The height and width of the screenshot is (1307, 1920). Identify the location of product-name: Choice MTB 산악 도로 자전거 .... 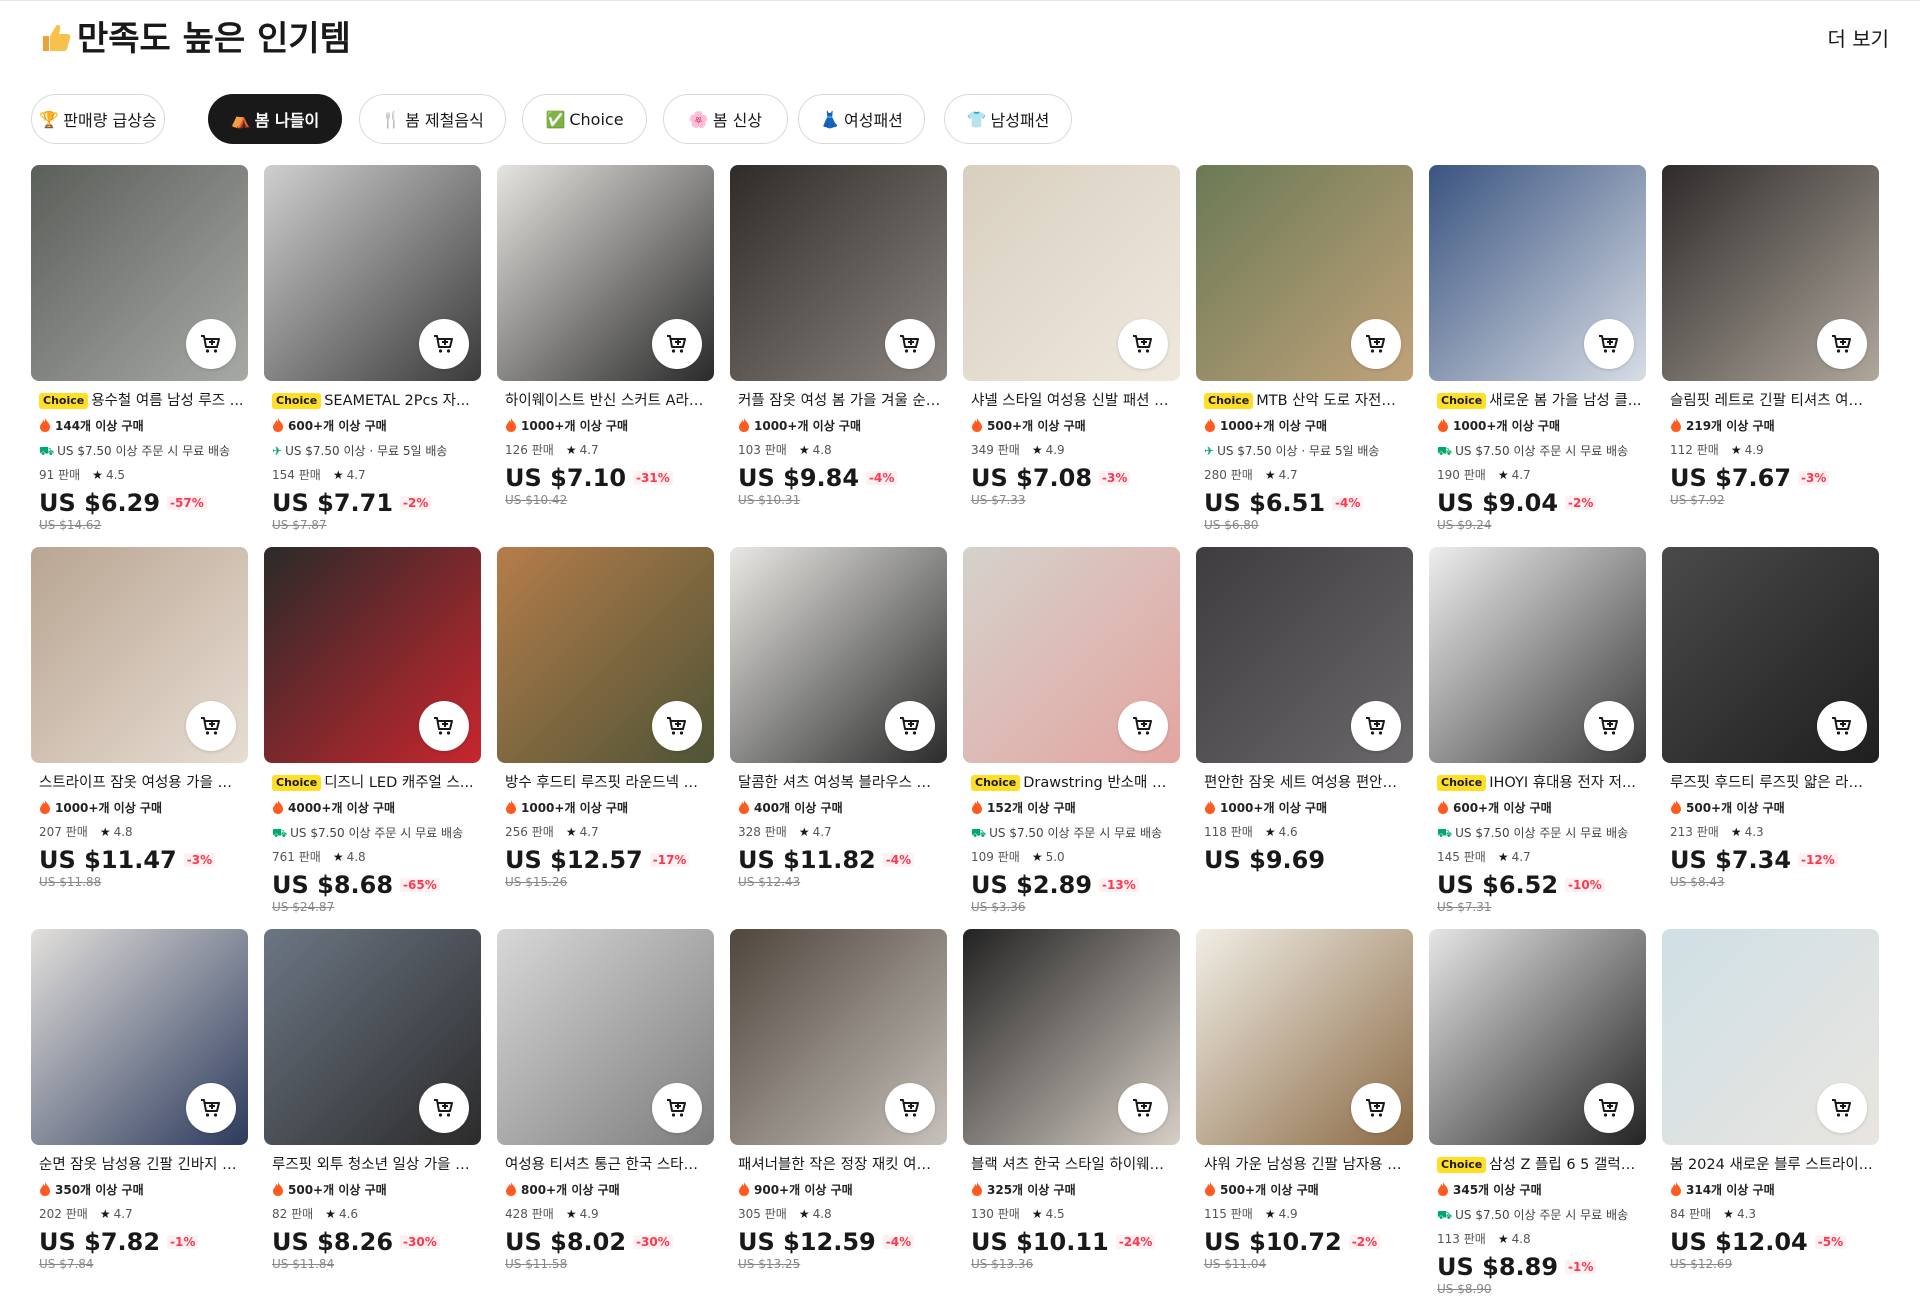
(1306, 401).